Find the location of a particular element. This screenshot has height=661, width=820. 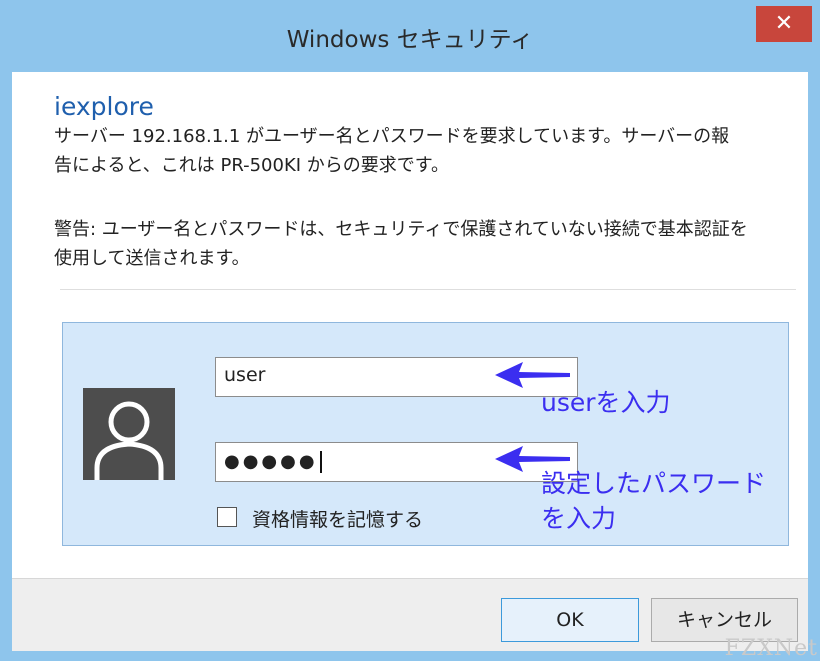

user-avatar-icon is located at coordinates (129, 434).